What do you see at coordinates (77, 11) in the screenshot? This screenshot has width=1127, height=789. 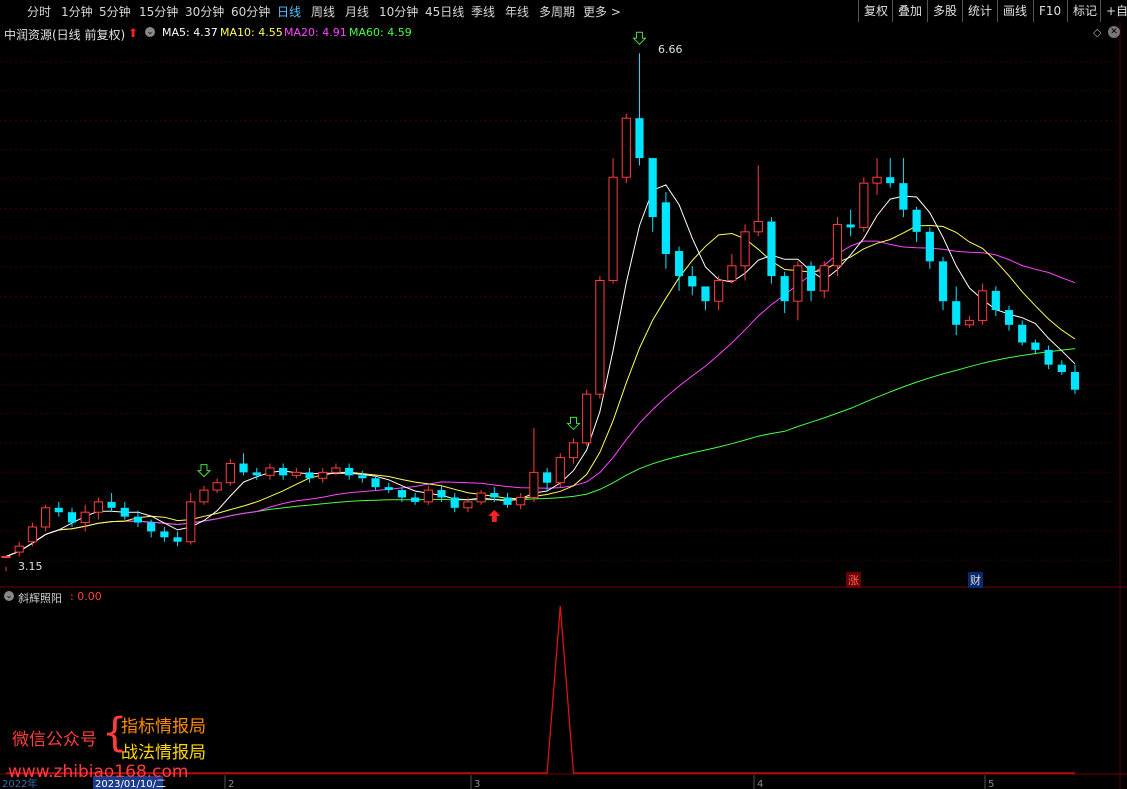 I see `period-tab-1min: 1分钟` at bounding box center [77, 11].